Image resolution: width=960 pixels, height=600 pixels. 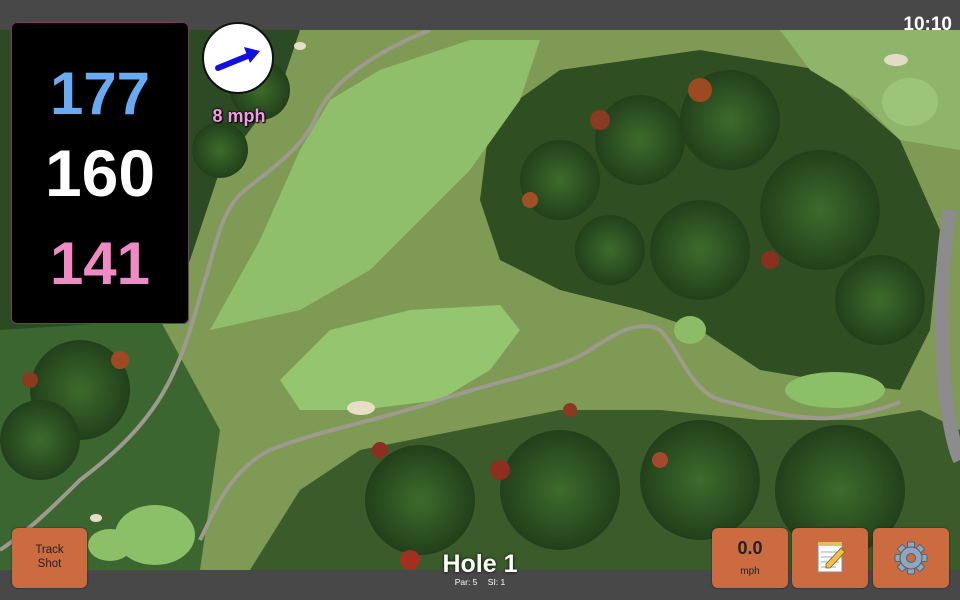 I want to click on track-shot-button: Track Shot, so click(x=49, y=558).